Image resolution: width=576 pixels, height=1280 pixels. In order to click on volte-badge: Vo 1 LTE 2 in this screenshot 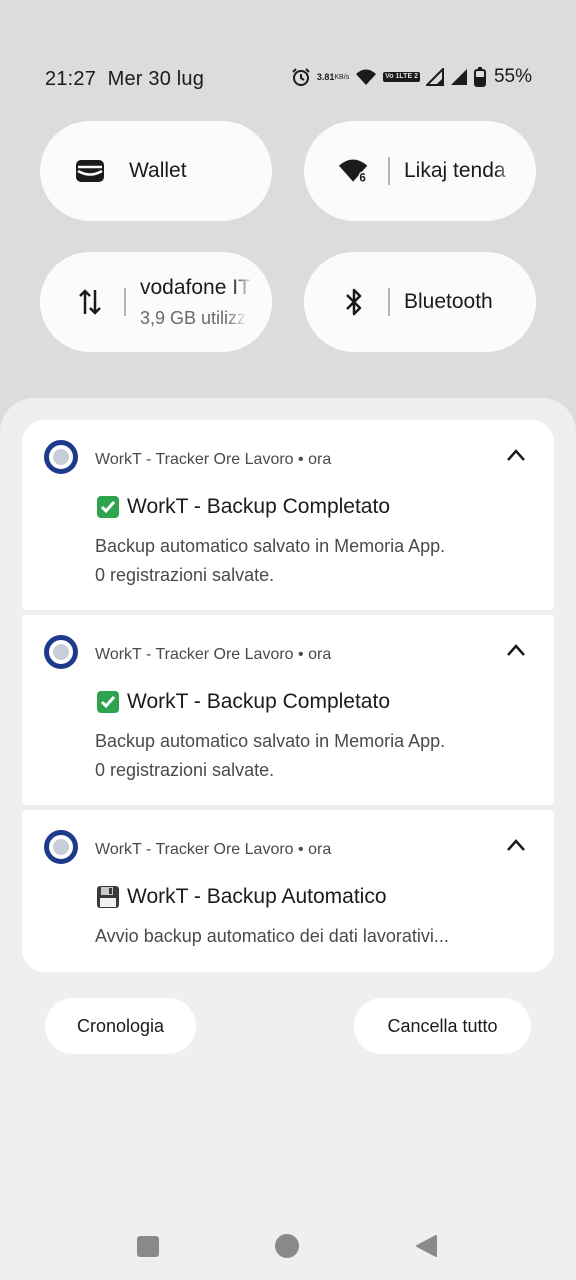, I will do `click(401, 77)`.